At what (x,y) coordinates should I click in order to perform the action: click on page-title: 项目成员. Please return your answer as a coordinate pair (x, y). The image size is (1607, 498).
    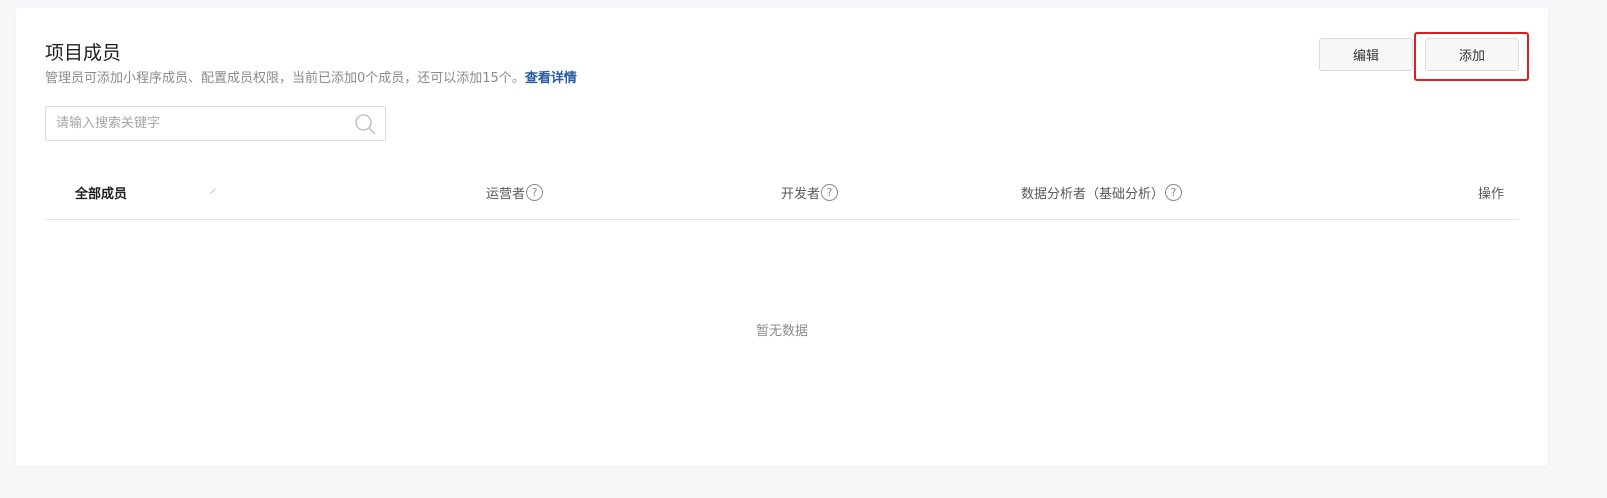
    Looking at the image, I should click on (83, 53).